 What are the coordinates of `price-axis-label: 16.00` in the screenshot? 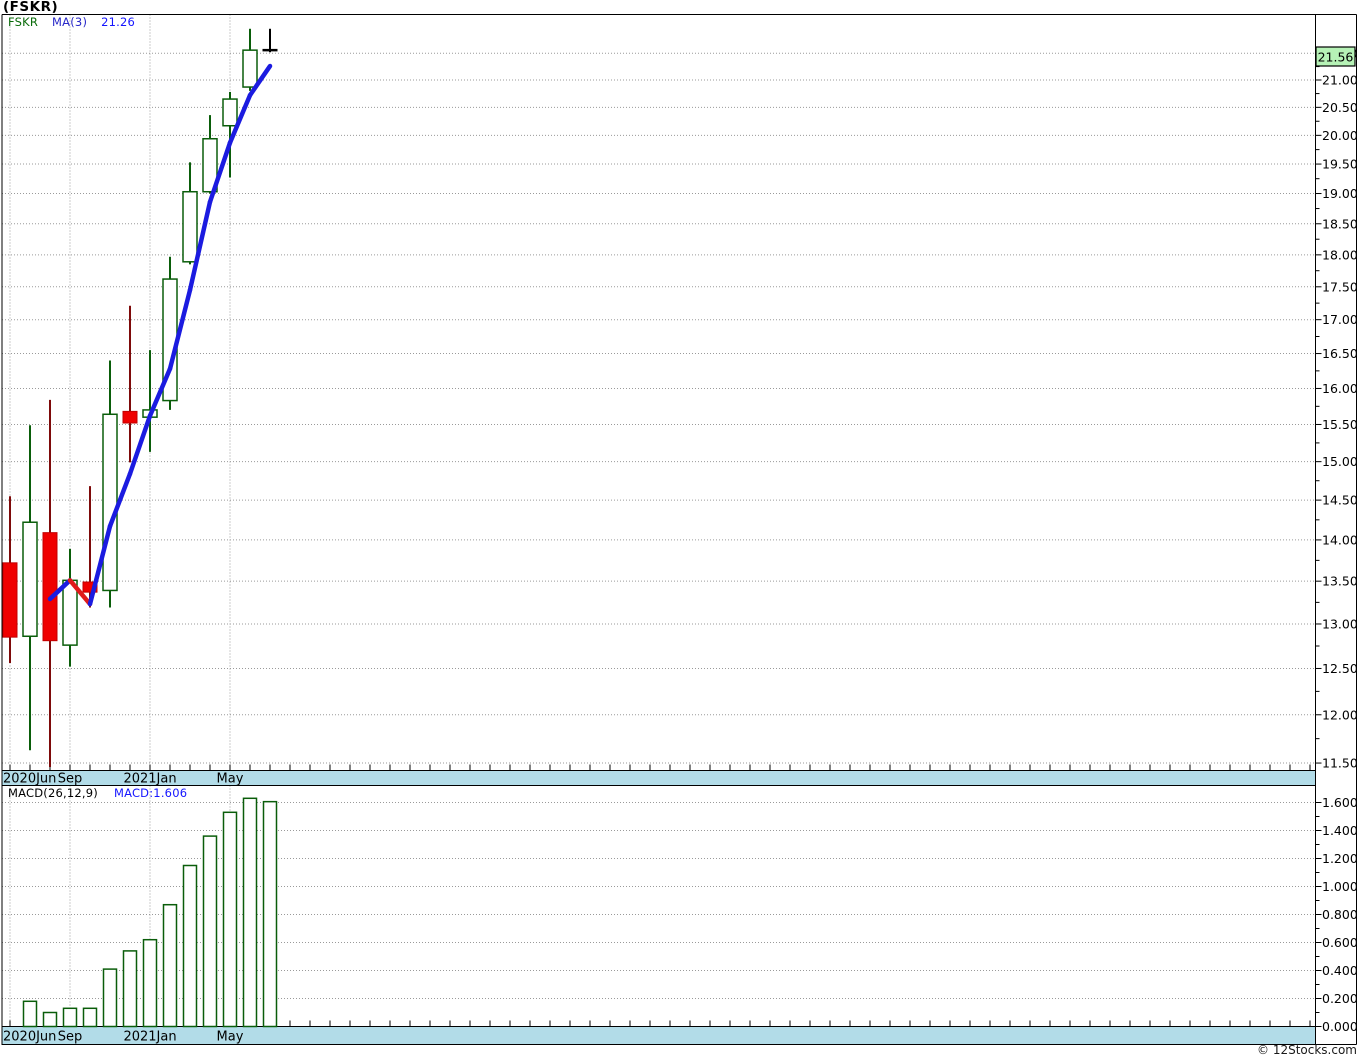 It's located at (1340, 388).